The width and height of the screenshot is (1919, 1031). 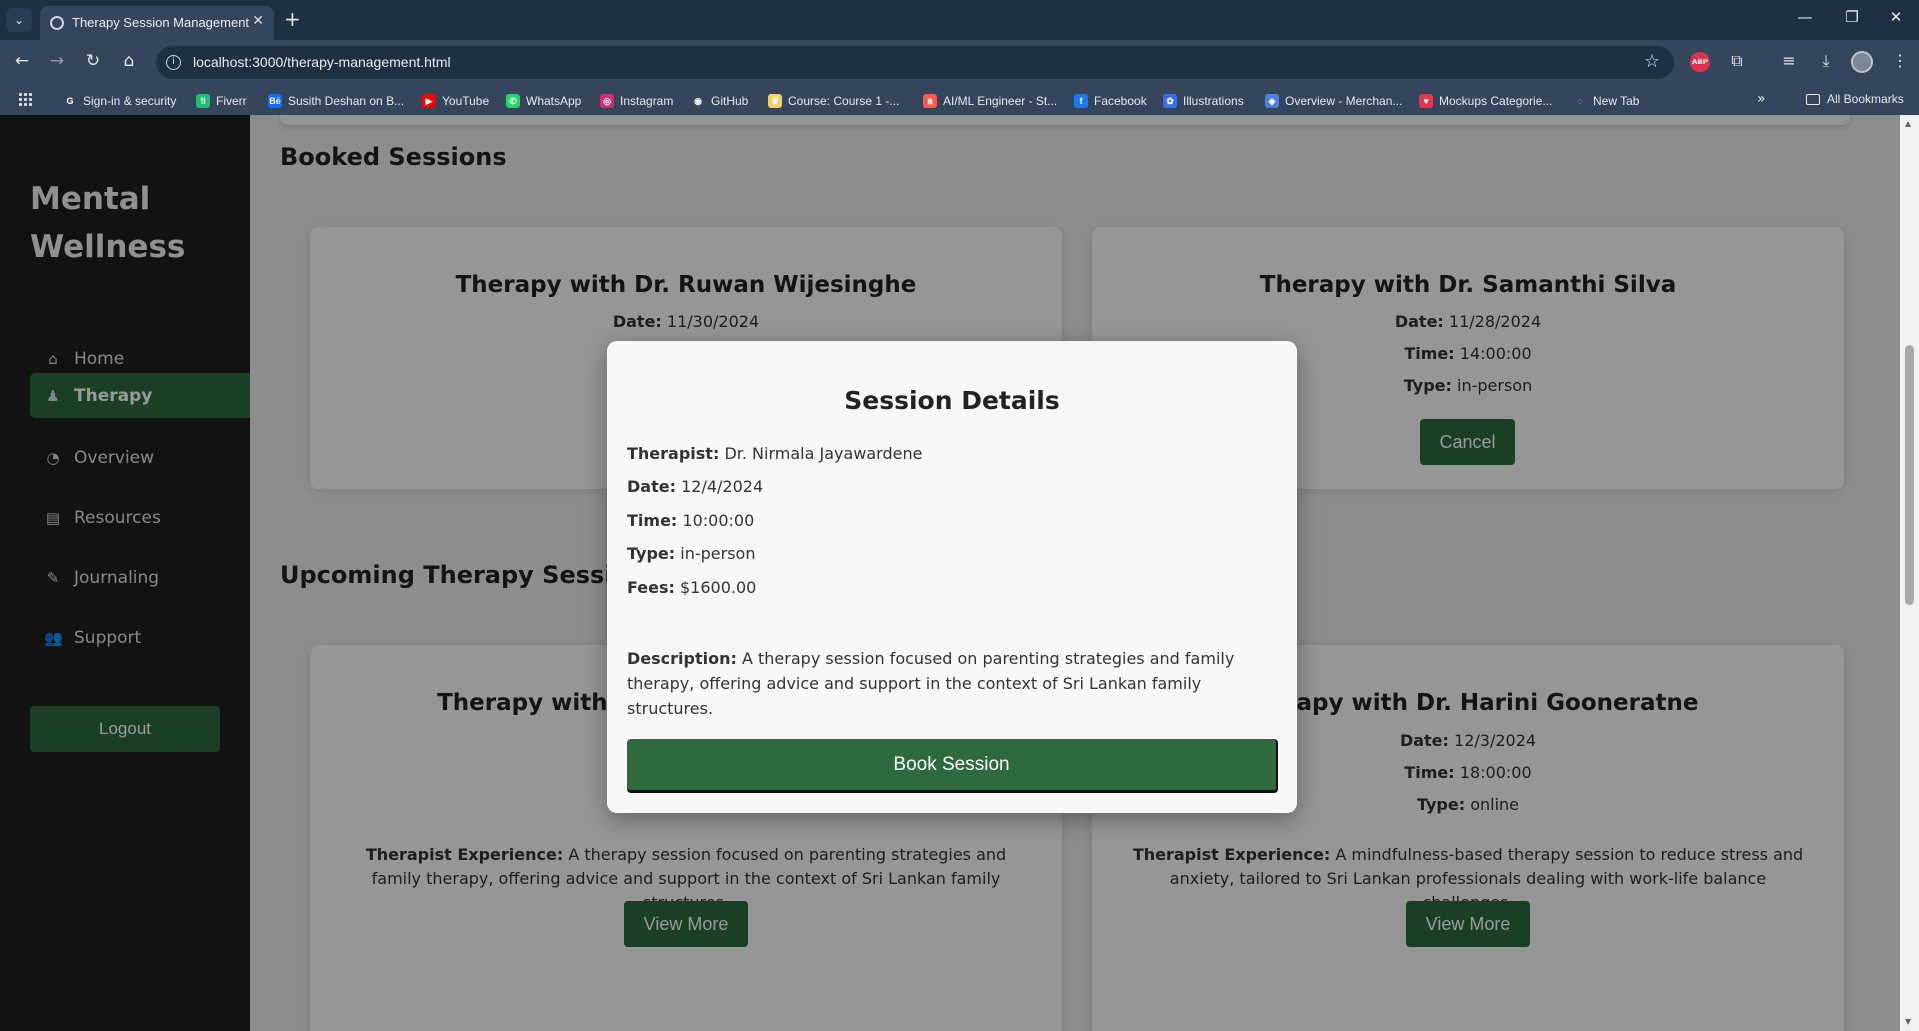 I want to click on bookmark-item: f Facebook, so click(x=1110, y=101).